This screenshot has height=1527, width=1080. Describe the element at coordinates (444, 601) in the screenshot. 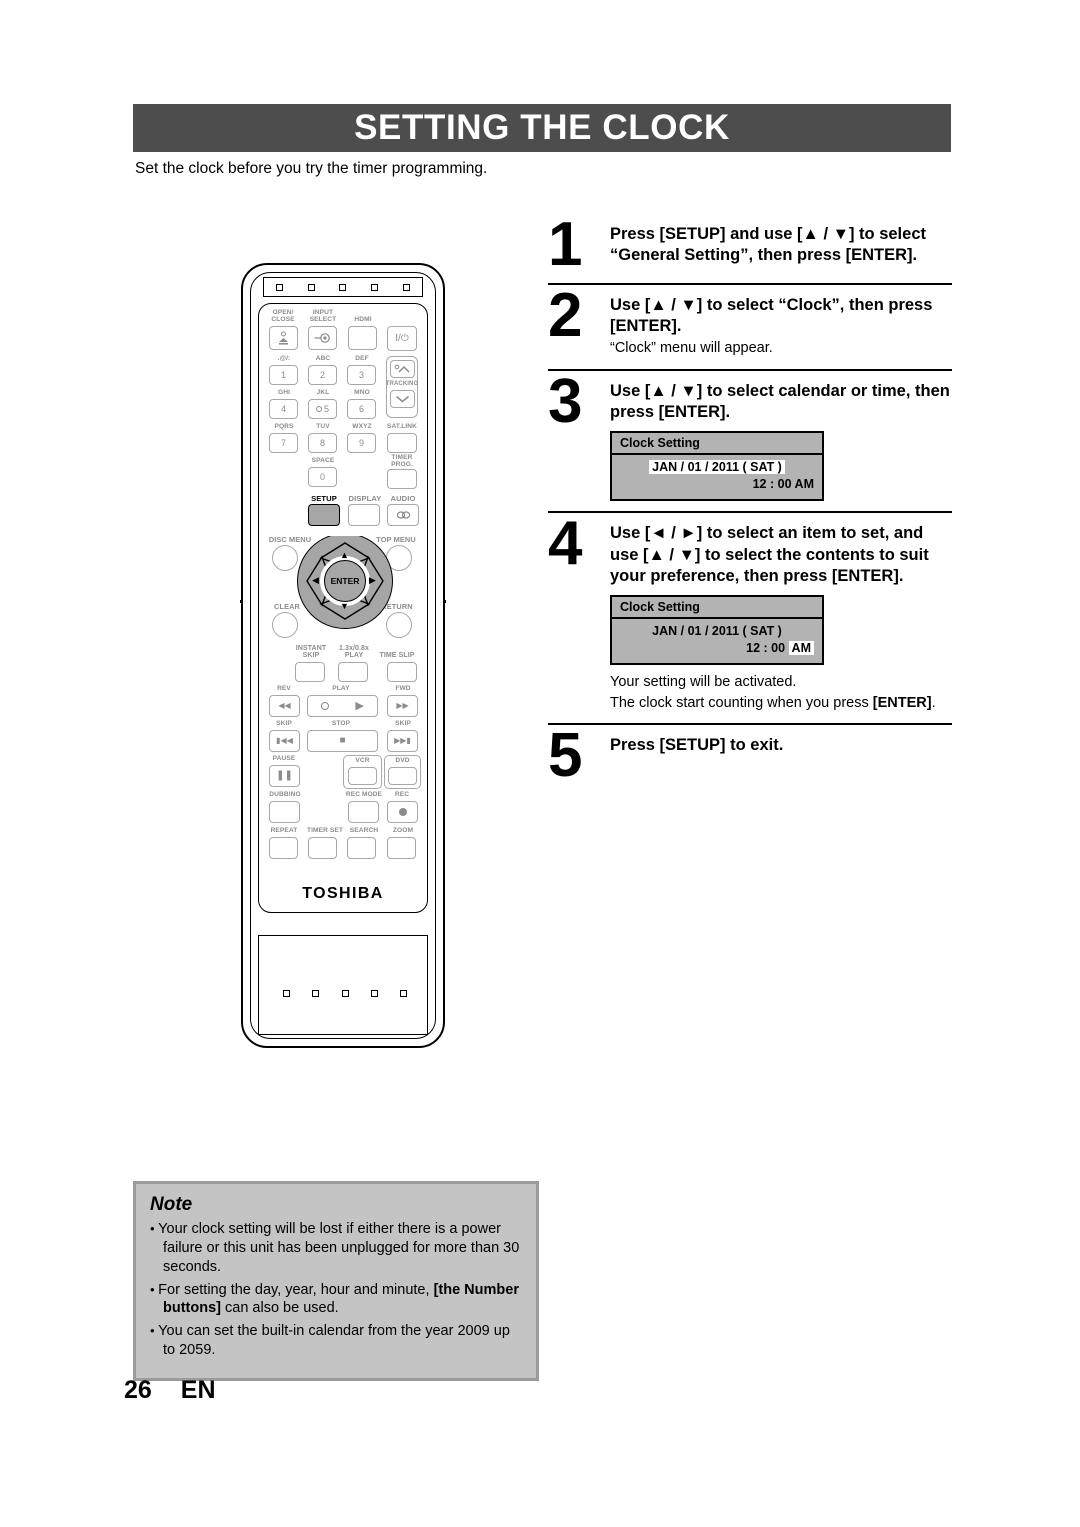

I see `remote-side-notch-right` at that location.